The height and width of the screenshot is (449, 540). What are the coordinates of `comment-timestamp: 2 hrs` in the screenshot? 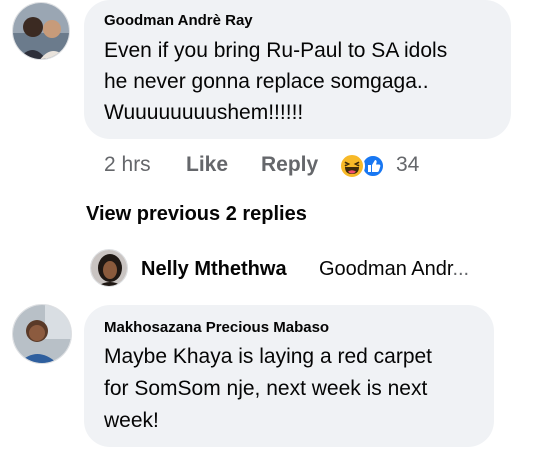 It's located at (127, 165).